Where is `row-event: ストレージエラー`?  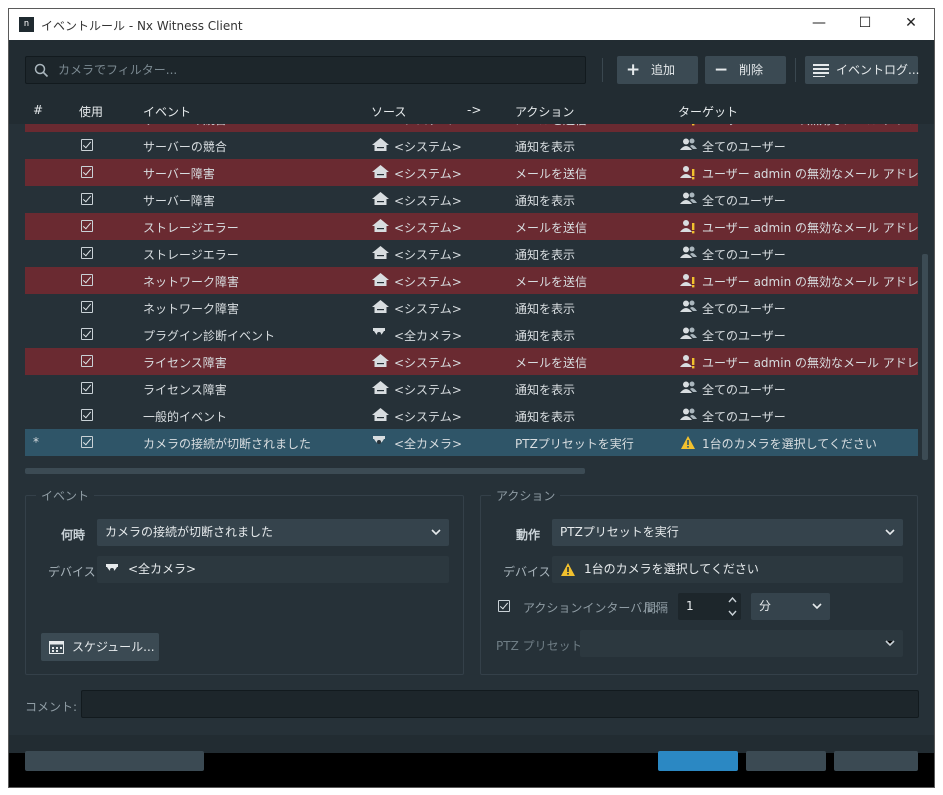 row-event: ストレージエラー is located at coordinates (191, 255).